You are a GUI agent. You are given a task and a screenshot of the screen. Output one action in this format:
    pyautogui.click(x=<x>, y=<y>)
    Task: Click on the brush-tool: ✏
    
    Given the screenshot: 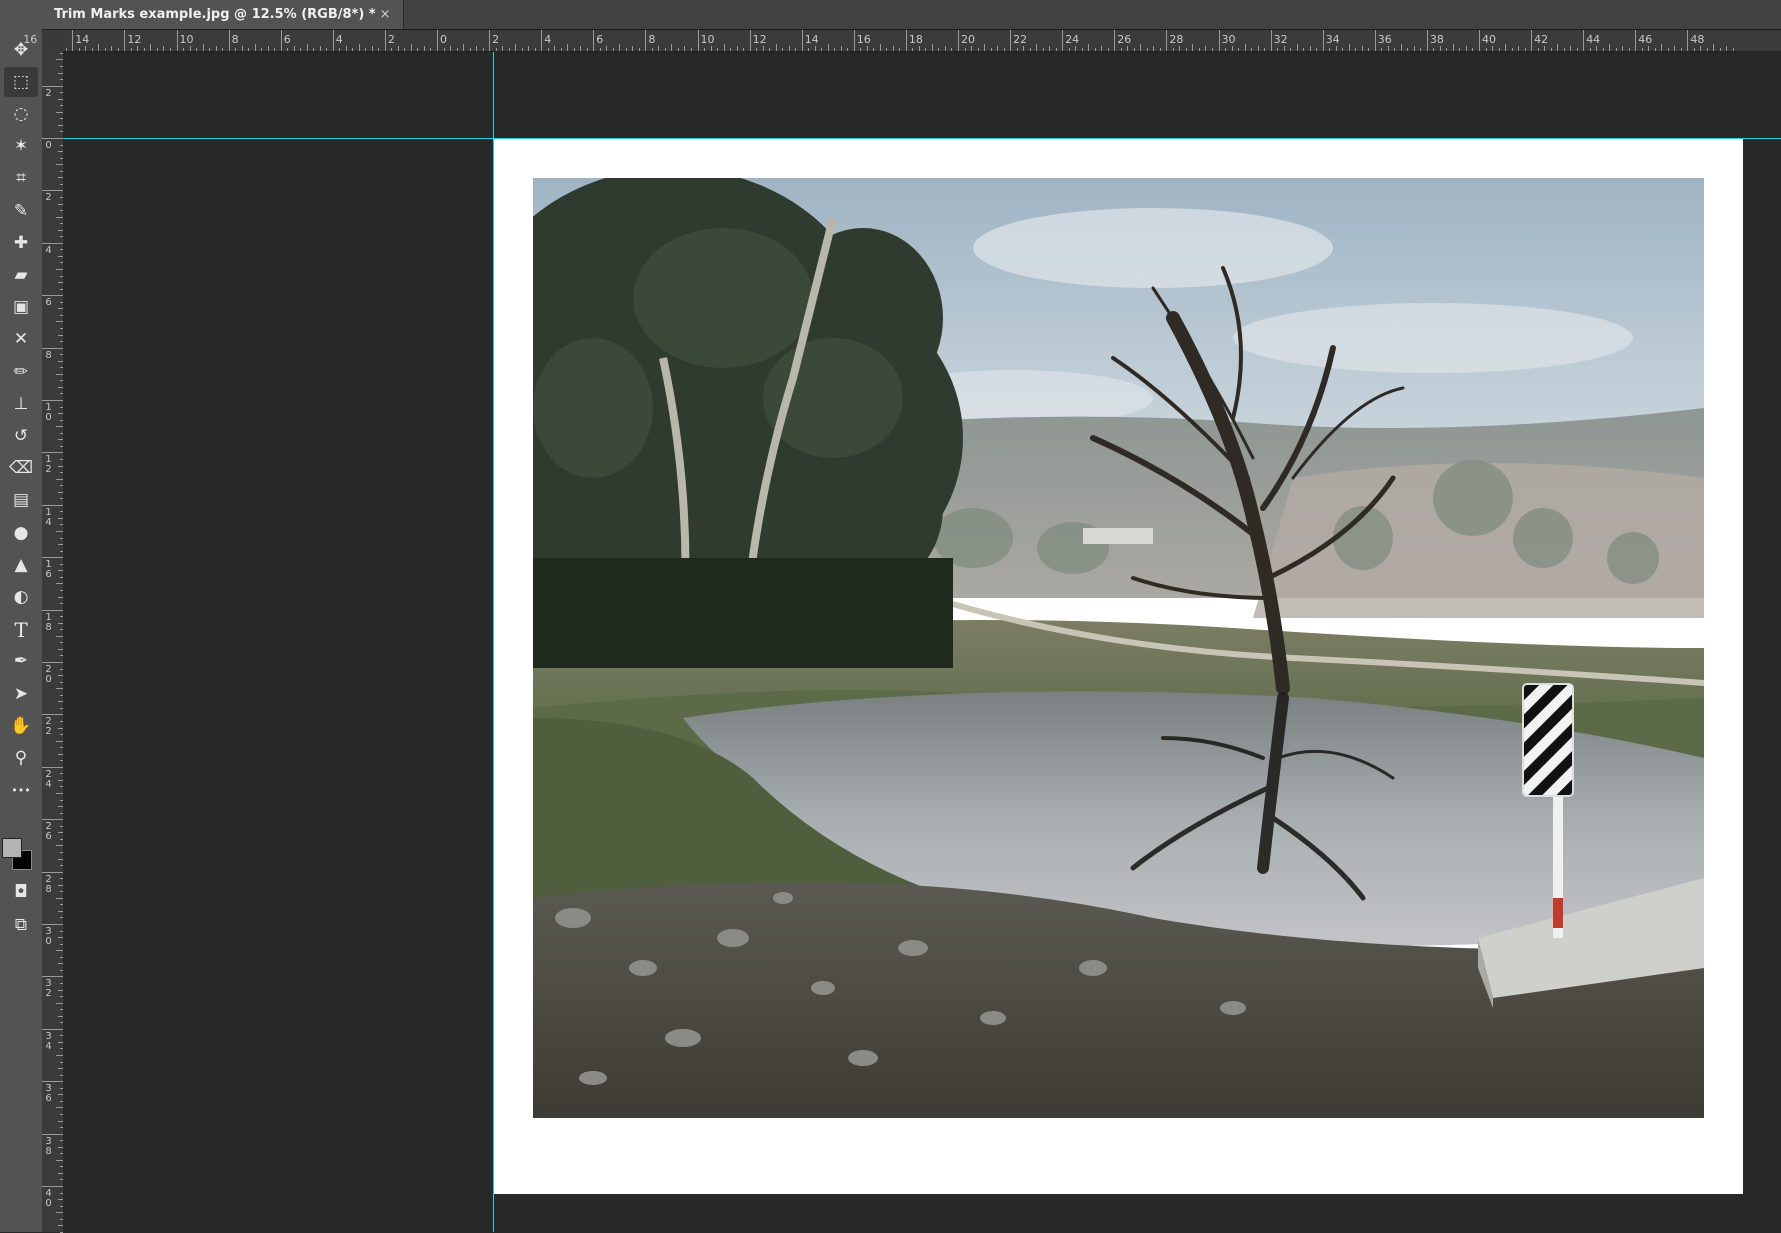 What is the action you would take?
    pyautogui.click(x=21, y=372)
    